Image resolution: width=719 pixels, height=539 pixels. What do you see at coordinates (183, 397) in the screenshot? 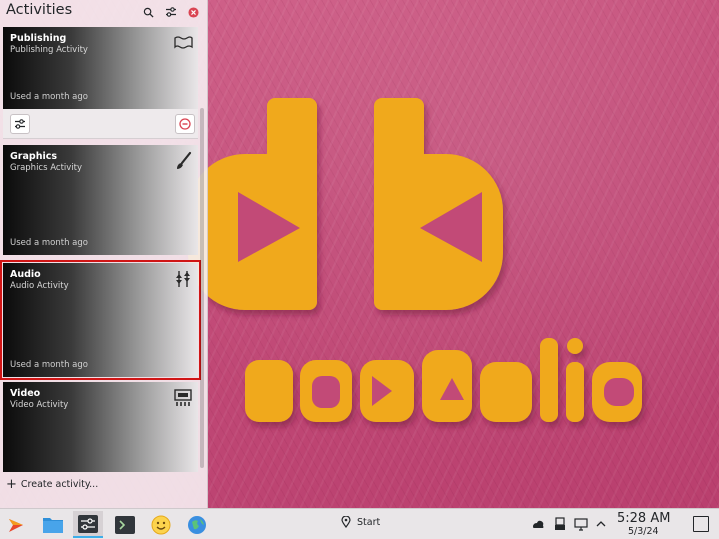
I see `video-editor-icon` at bounding box center [183, 397].